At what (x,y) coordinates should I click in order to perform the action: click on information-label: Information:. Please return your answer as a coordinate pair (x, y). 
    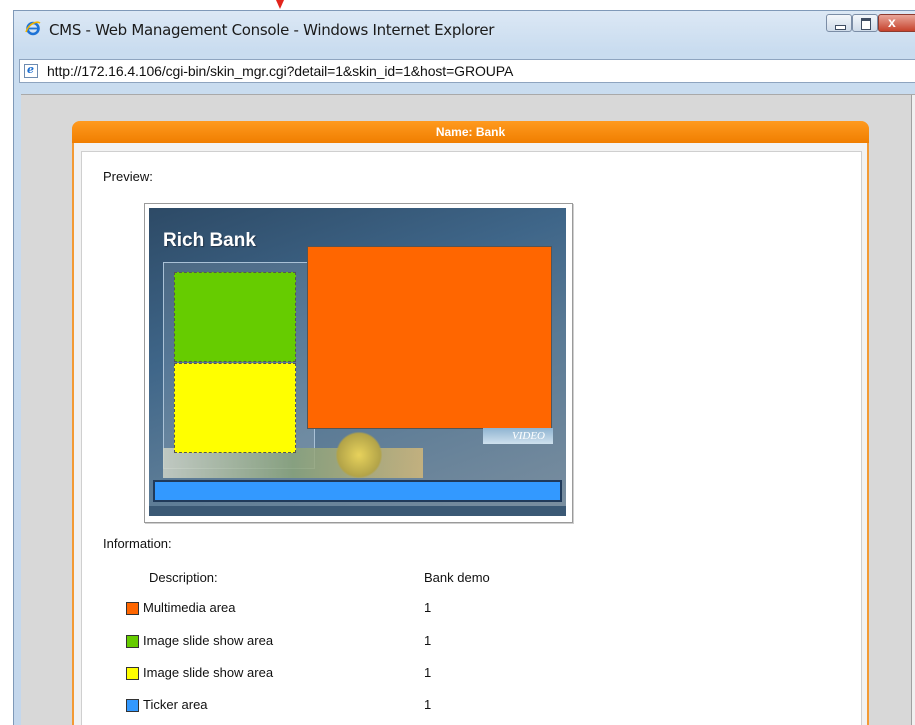
    Looking at the image, I should click on (137, 543).